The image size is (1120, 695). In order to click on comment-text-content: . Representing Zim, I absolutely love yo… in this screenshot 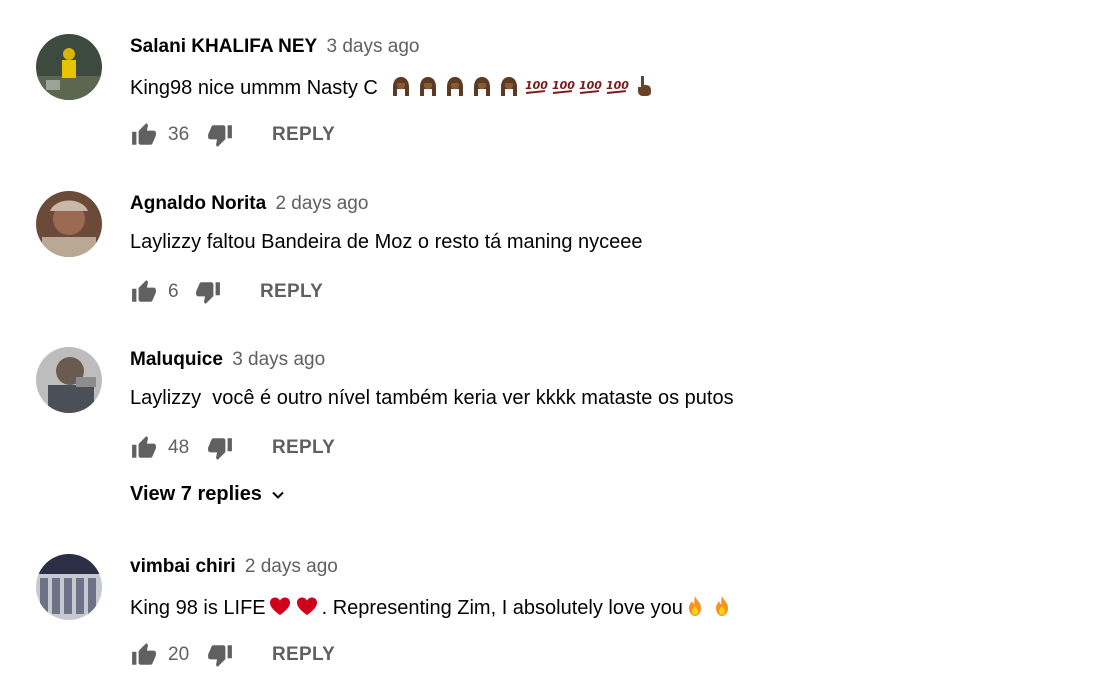, I will do `click(502, 608)`.